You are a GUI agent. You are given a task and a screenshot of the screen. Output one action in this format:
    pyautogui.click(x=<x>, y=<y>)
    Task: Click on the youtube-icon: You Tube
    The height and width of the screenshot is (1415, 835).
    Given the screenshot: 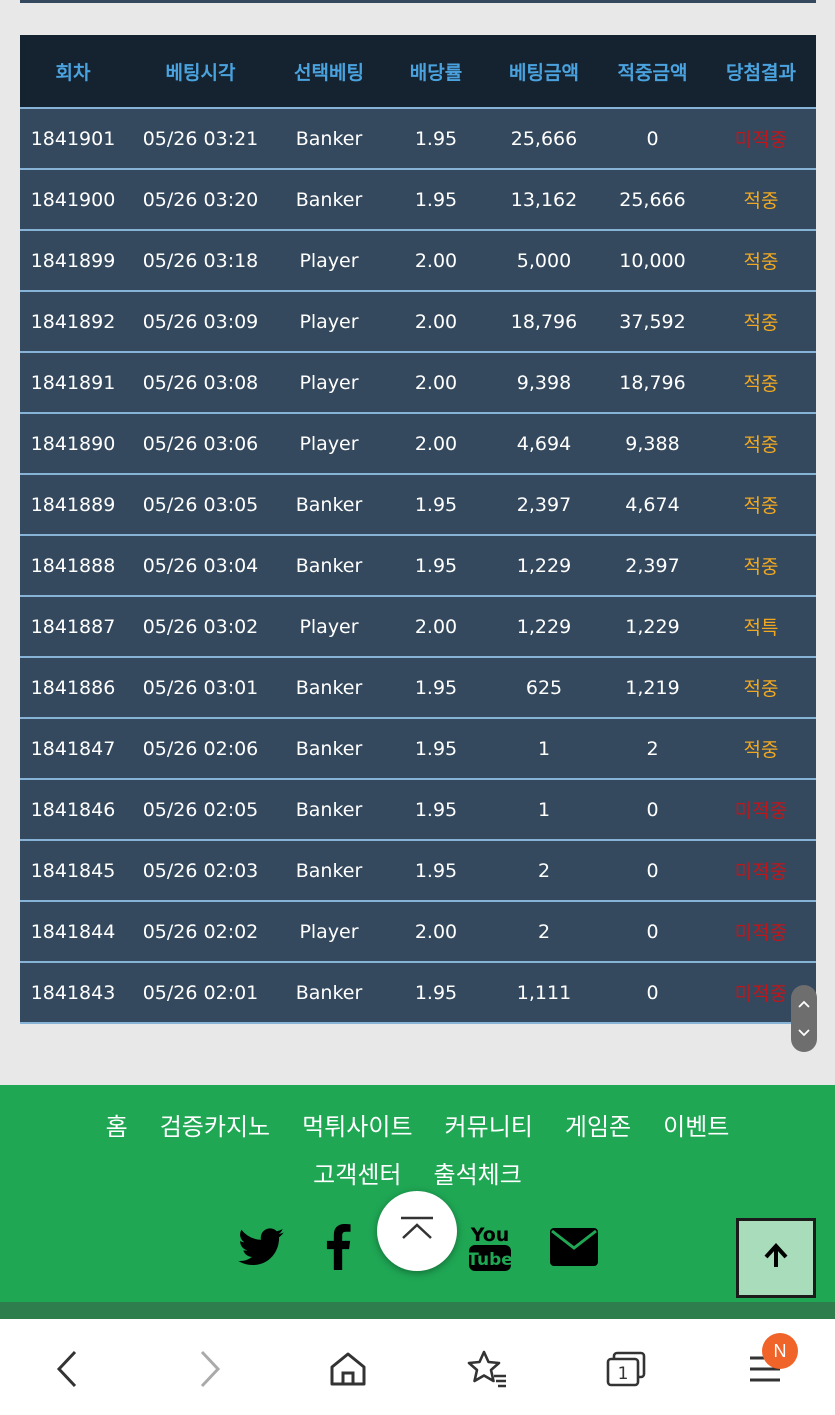 What is the action you would take?
    pyautogui.click(x=490, y=1247)
    